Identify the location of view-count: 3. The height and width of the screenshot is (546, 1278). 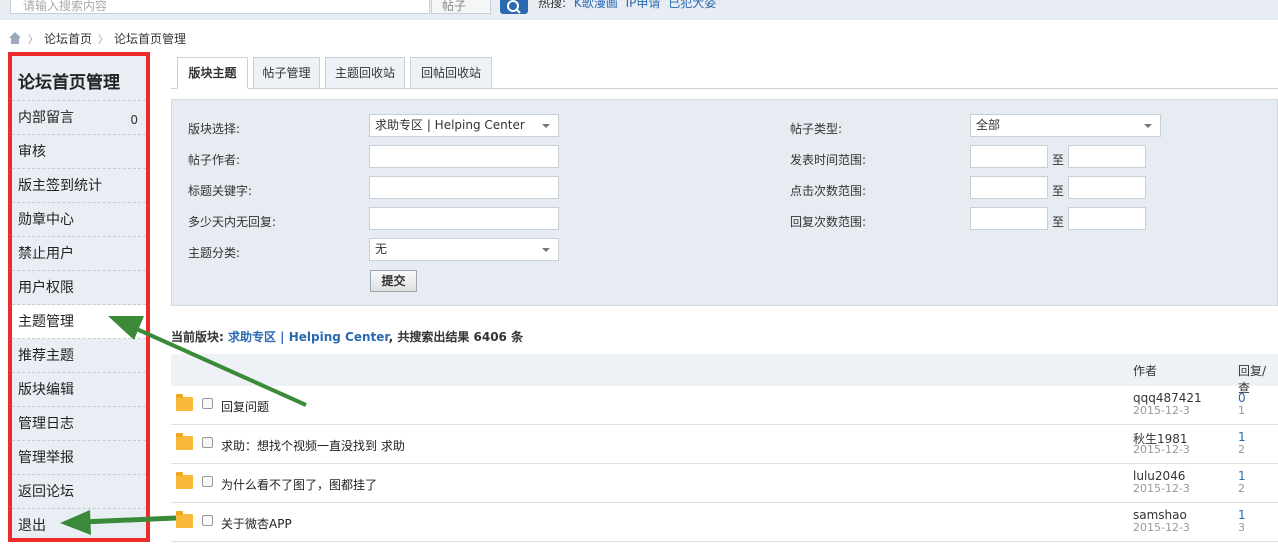
(1241, 527).